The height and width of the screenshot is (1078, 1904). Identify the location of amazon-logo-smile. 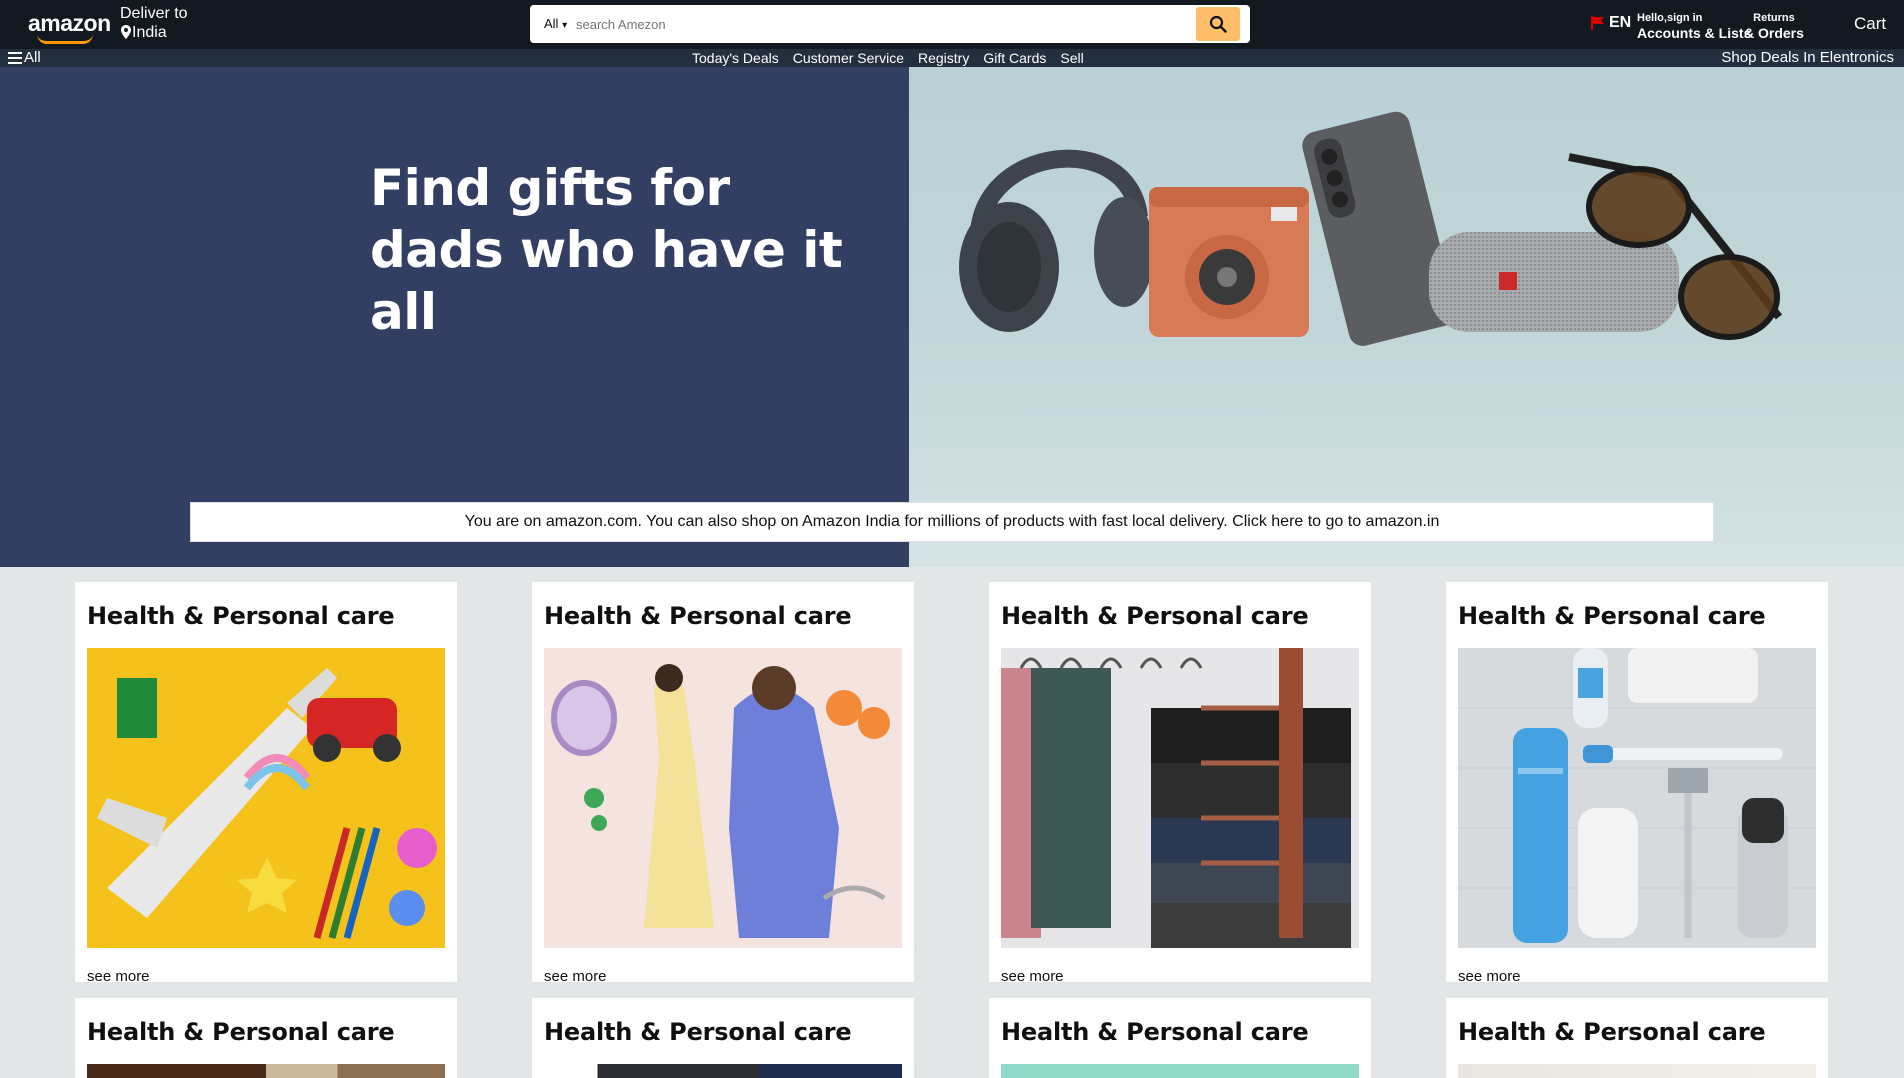
(65, 39).